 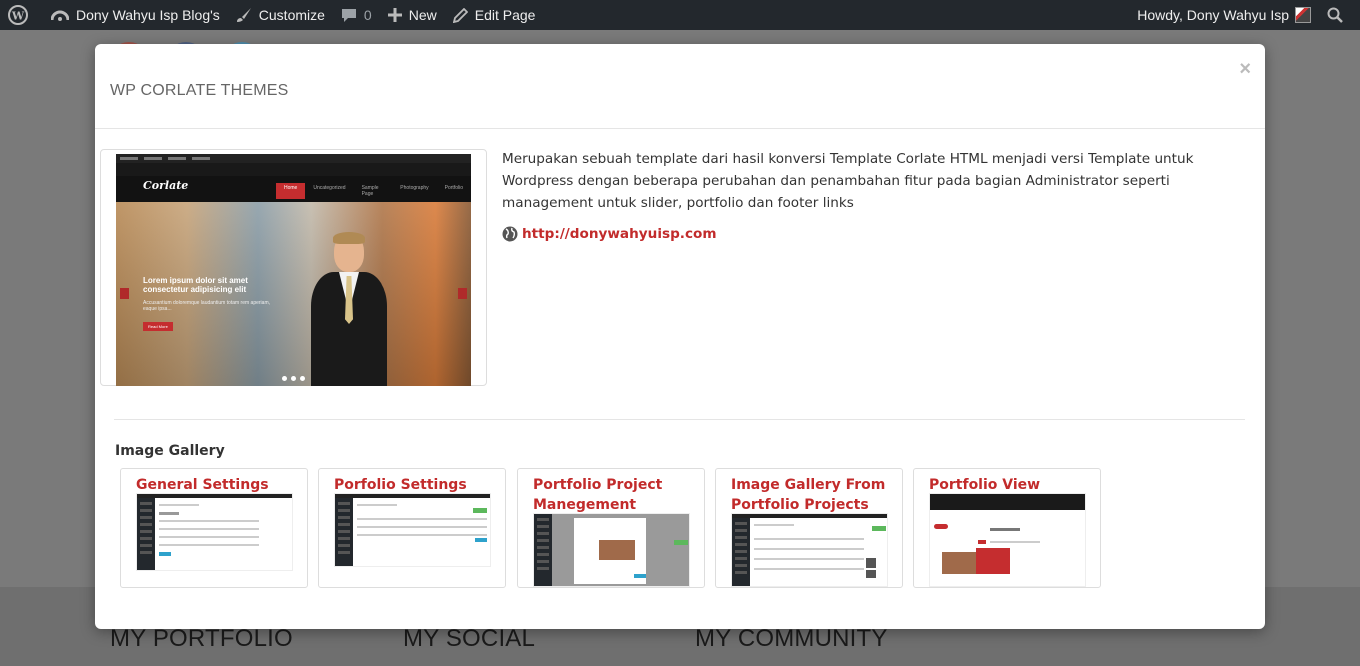 What do you see at coordinates (202, 485) in the screenshot?
I see `gallery-item-title: General Settings` at bounding box center [202, 485].